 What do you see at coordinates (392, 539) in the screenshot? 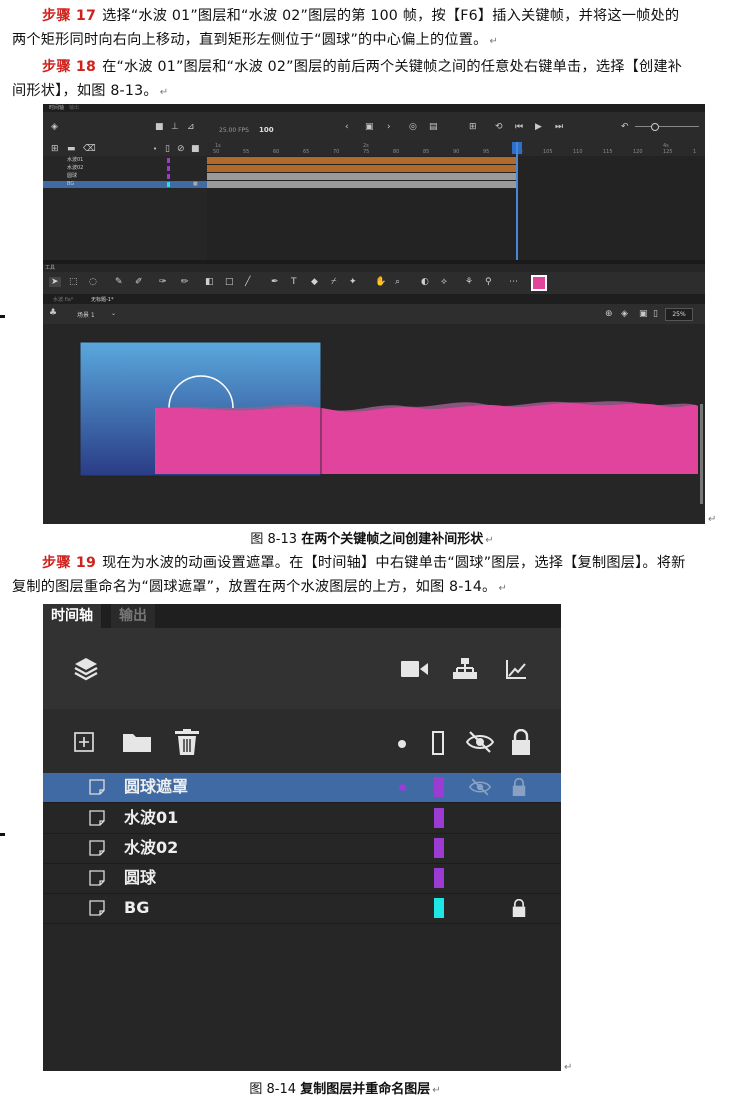
I see `figure-title: 在两个关键帧之间创建补间形状` at bounding box center [392, 539].